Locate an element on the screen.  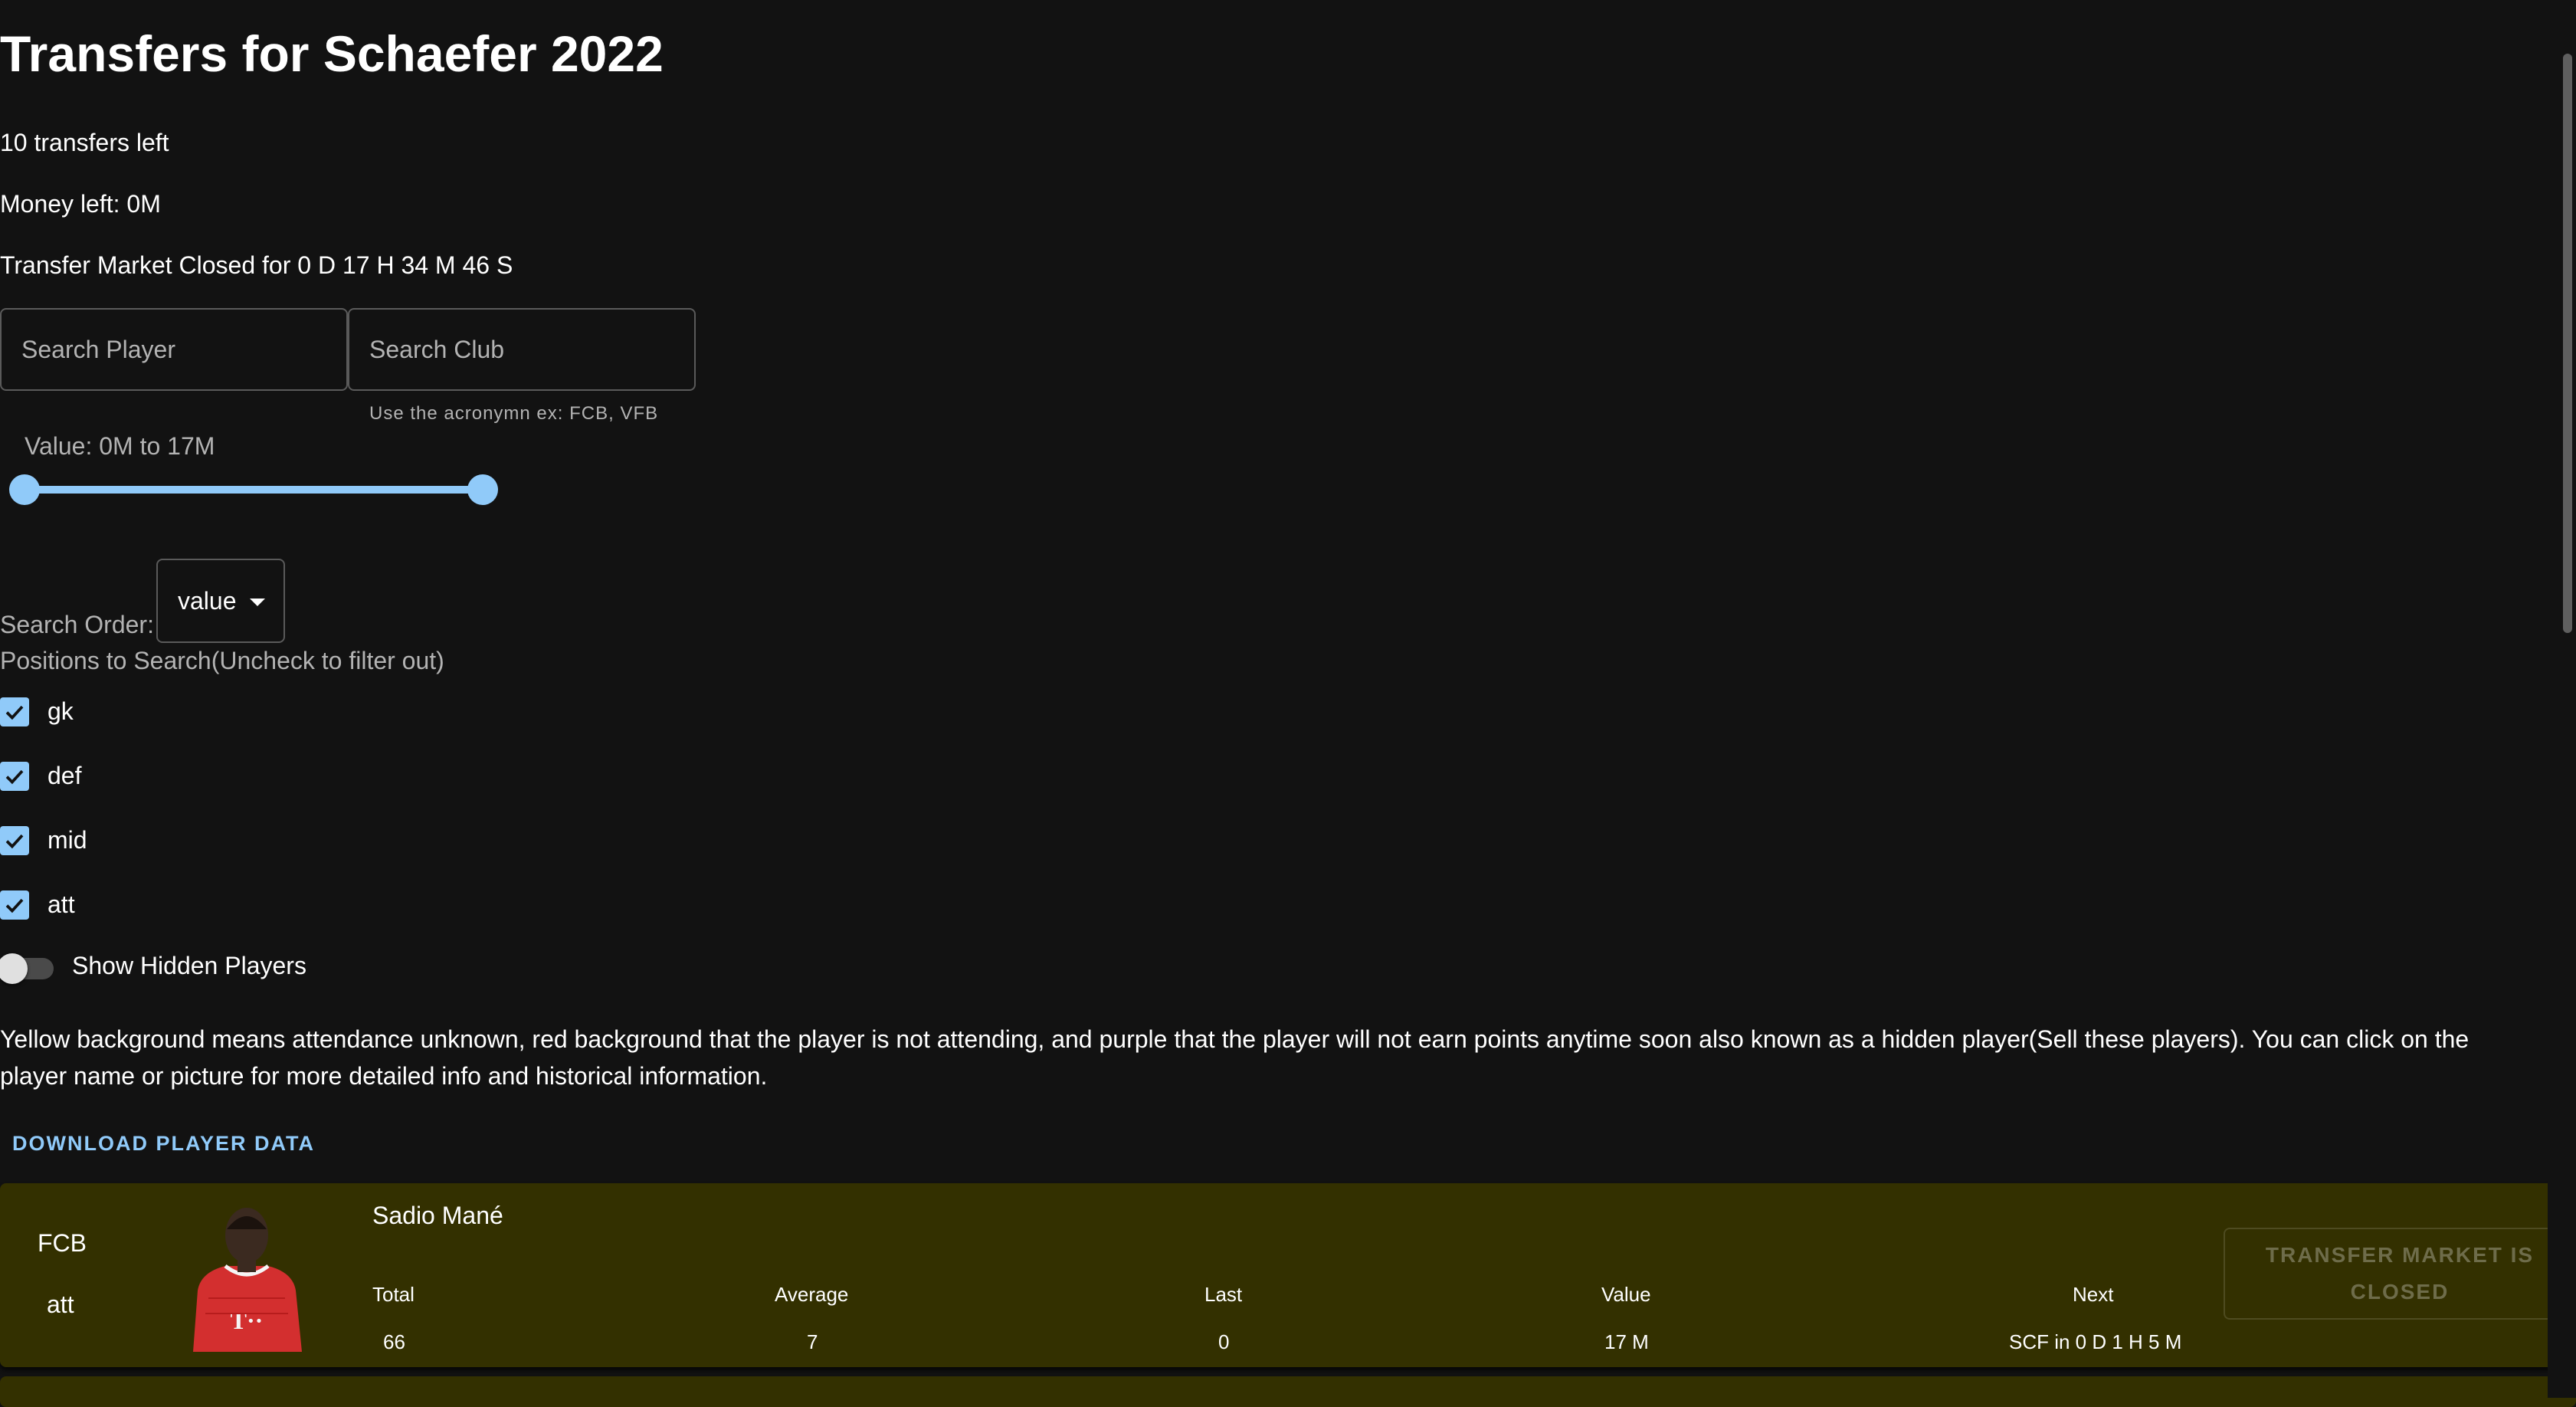
page-scrollbar is located at coordinates (2562, 699).